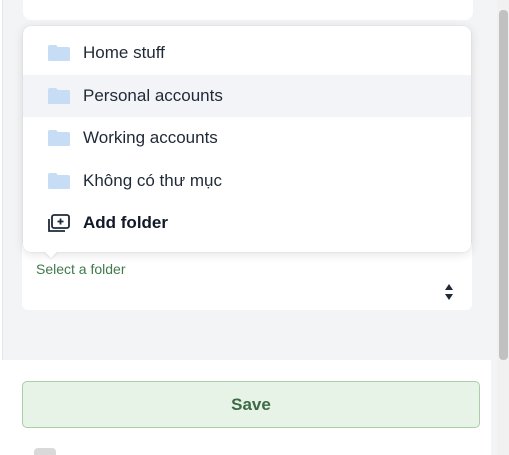  Describe the element at coordinates (248, 10) in the screenshot. I see `top-card` at that location.